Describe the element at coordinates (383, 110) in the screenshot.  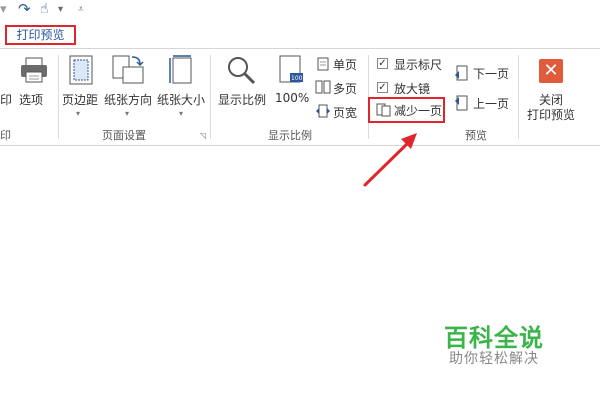
I see `shrink-one-page-icon` at that location.